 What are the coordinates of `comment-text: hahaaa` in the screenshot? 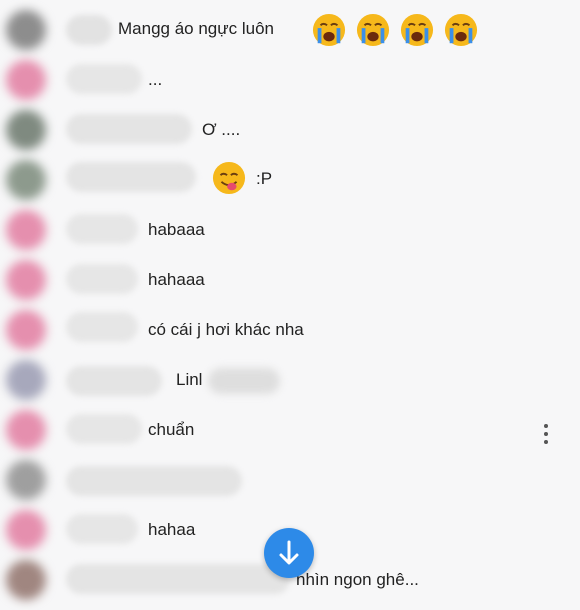 It's located at (176, 279).